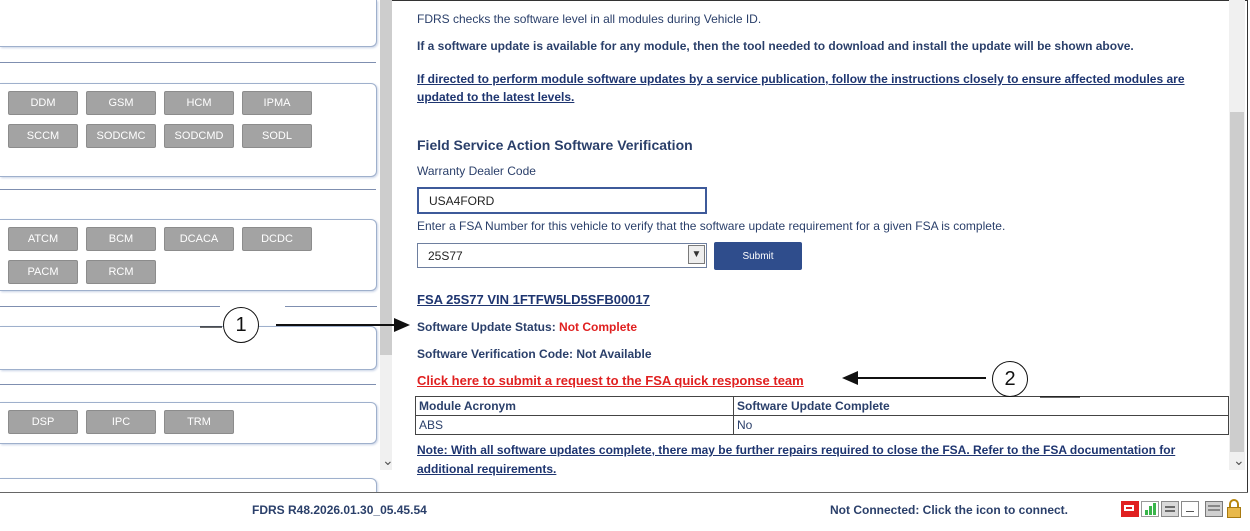  Describe the element at coordinates (339, 510) in the screenshot. I see `version-label: FDRS R48.2026.01.30_05.45.54` at that location.